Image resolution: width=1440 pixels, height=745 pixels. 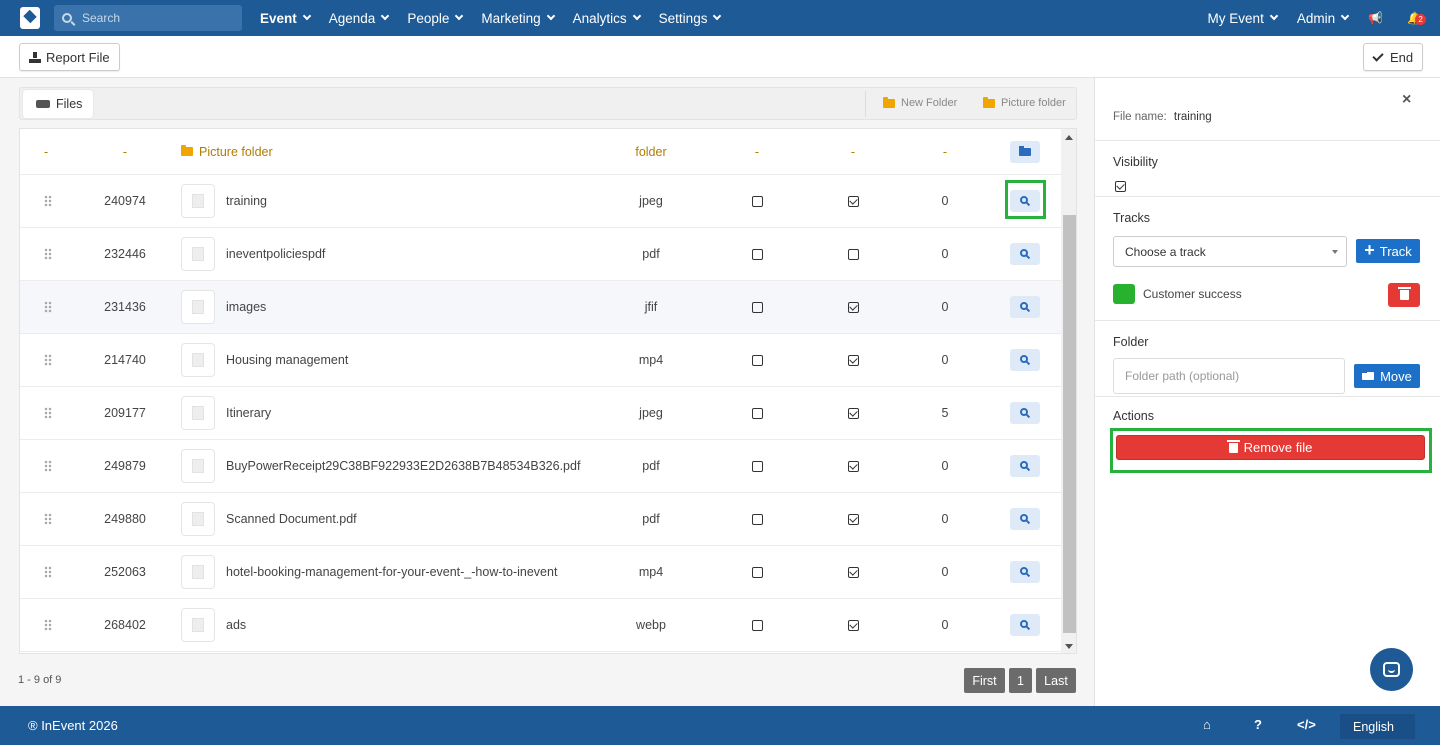 I want to click on actions-label: Actions, so click(x=1133, y=416).